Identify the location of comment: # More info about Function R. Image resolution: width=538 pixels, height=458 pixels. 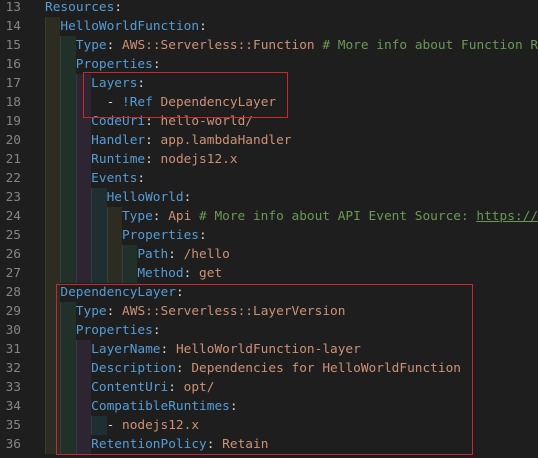
(426, 45).